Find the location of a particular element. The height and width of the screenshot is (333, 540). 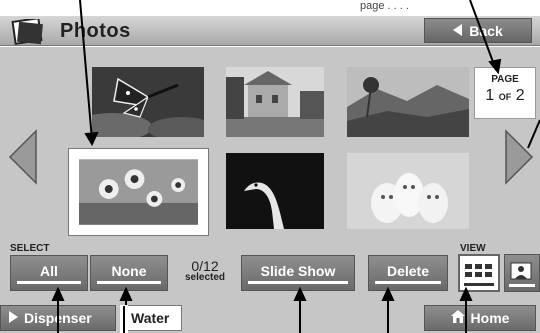

select-none-button: None is located at coordinates (129, 273).